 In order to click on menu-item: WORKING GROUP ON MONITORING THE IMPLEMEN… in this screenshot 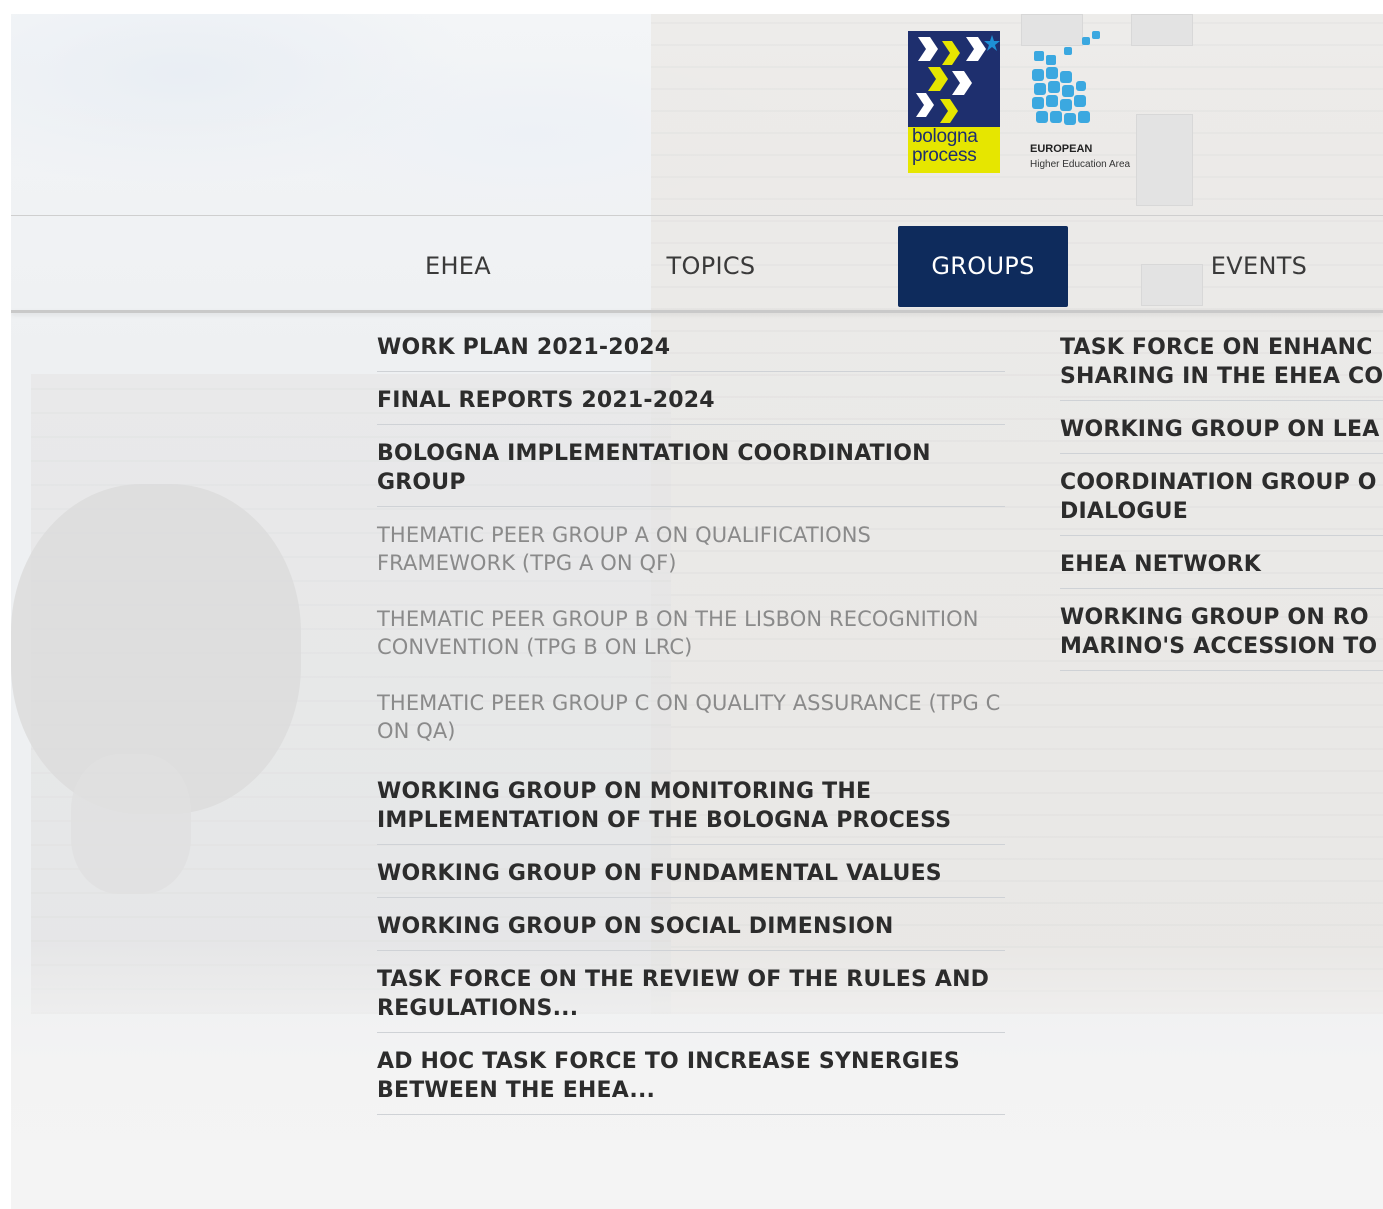, I will do `click(691, 795)`.